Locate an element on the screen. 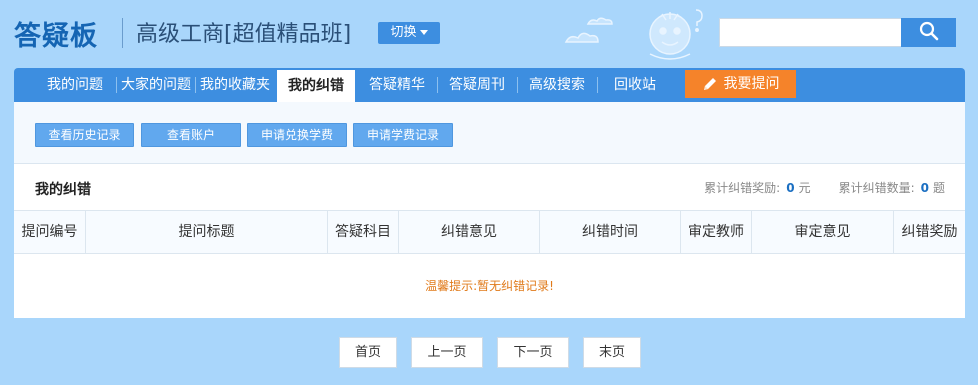  column-header-question-title: 提问标题 is located at coordinates (207, 232).